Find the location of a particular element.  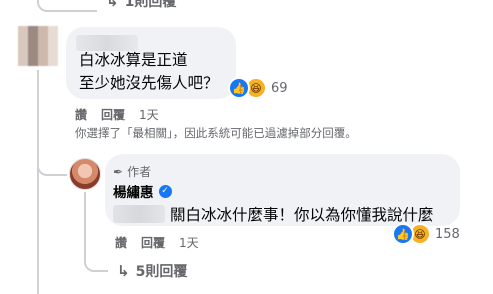

pen-icon: ✒ is located at coordinates (118, 171).